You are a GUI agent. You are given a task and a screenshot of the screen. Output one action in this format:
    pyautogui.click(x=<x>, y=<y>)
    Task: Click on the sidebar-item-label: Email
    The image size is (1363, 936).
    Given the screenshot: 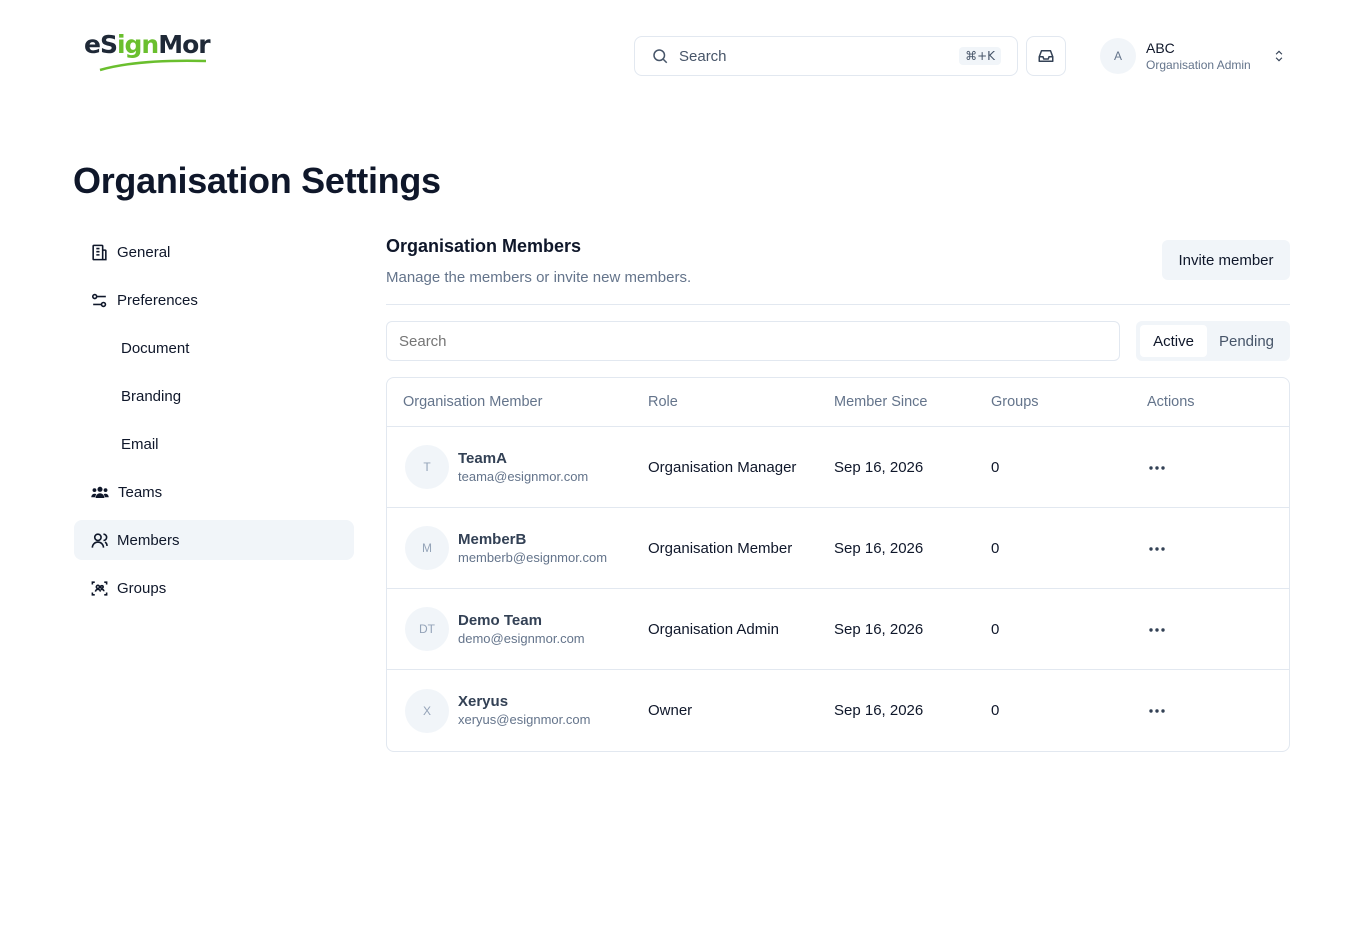 What is the action you would take?
    pyautogui.click(x=140, y=444)
    